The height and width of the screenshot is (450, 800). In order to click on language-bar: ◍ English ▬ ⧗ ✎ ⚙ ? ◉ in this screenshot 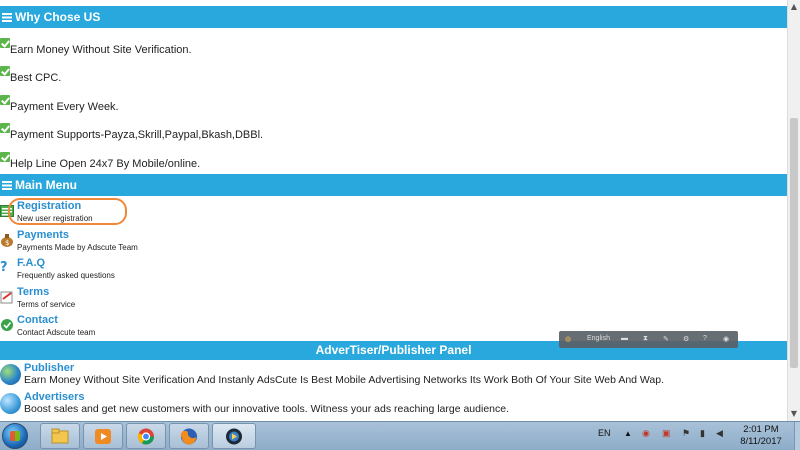, I will do `click(648, 339)`.